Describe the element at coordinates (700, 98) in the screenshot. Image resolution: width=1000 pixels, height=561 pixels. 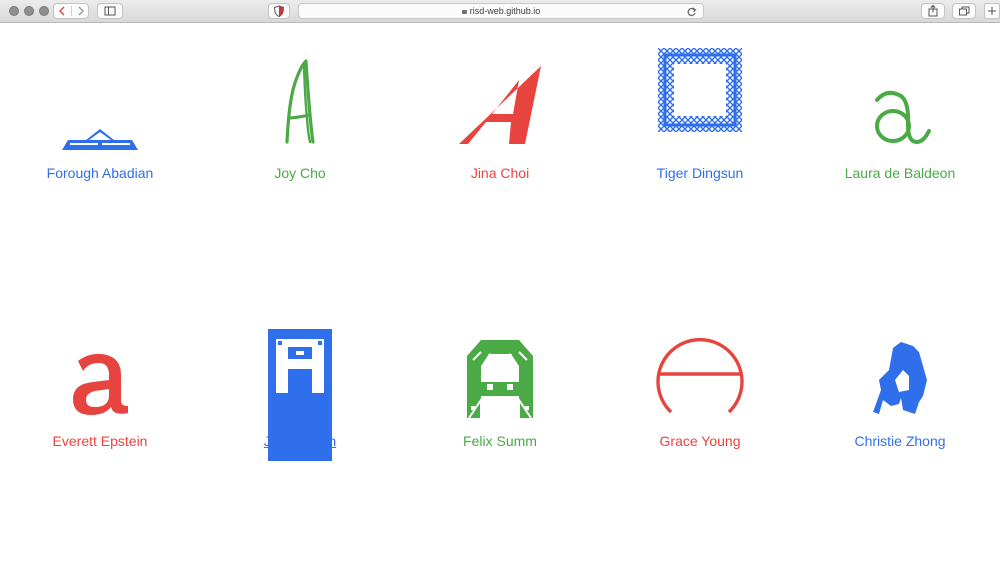
I see `blue-pattern-square-icon` at that location.